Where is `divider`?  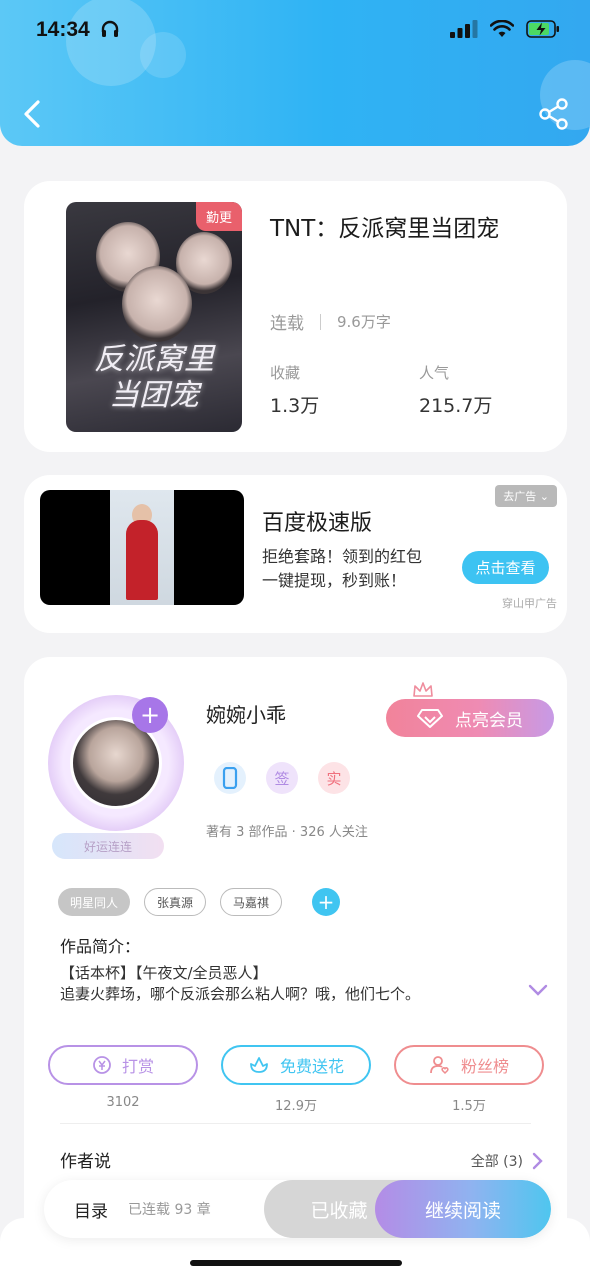 divider is located at coordinates (295, 1123).